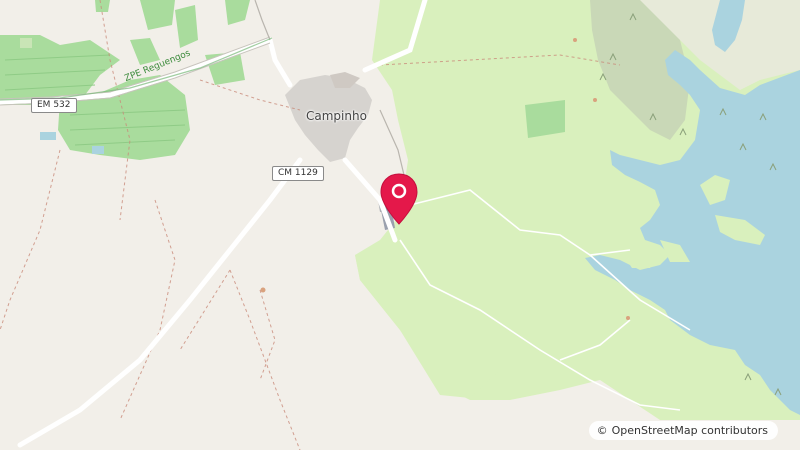  I want to click on location-pin, so click(399, 200).